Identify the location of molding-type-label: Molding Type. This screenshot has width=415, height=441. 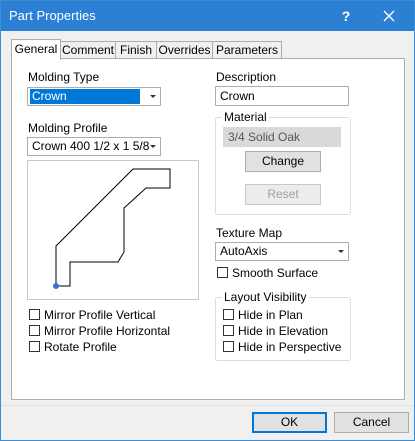
(64, 77).